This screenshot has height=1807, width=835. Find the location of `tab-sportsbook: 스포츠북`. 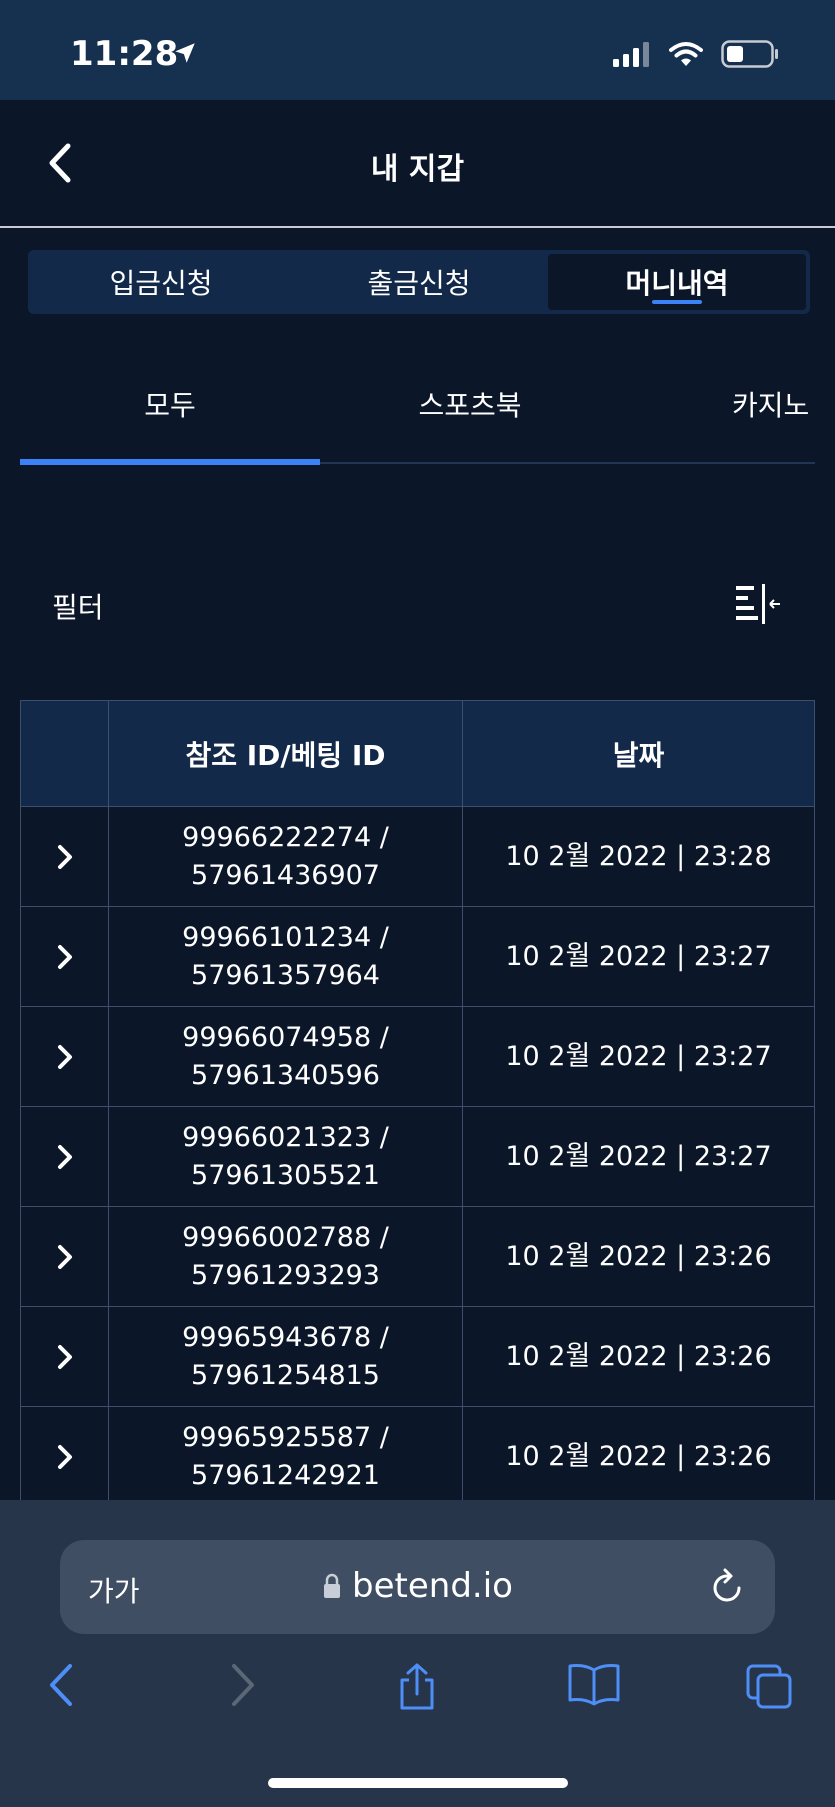

tab-sportsbook: 스포츠북 is located at coordinates (470, 404).